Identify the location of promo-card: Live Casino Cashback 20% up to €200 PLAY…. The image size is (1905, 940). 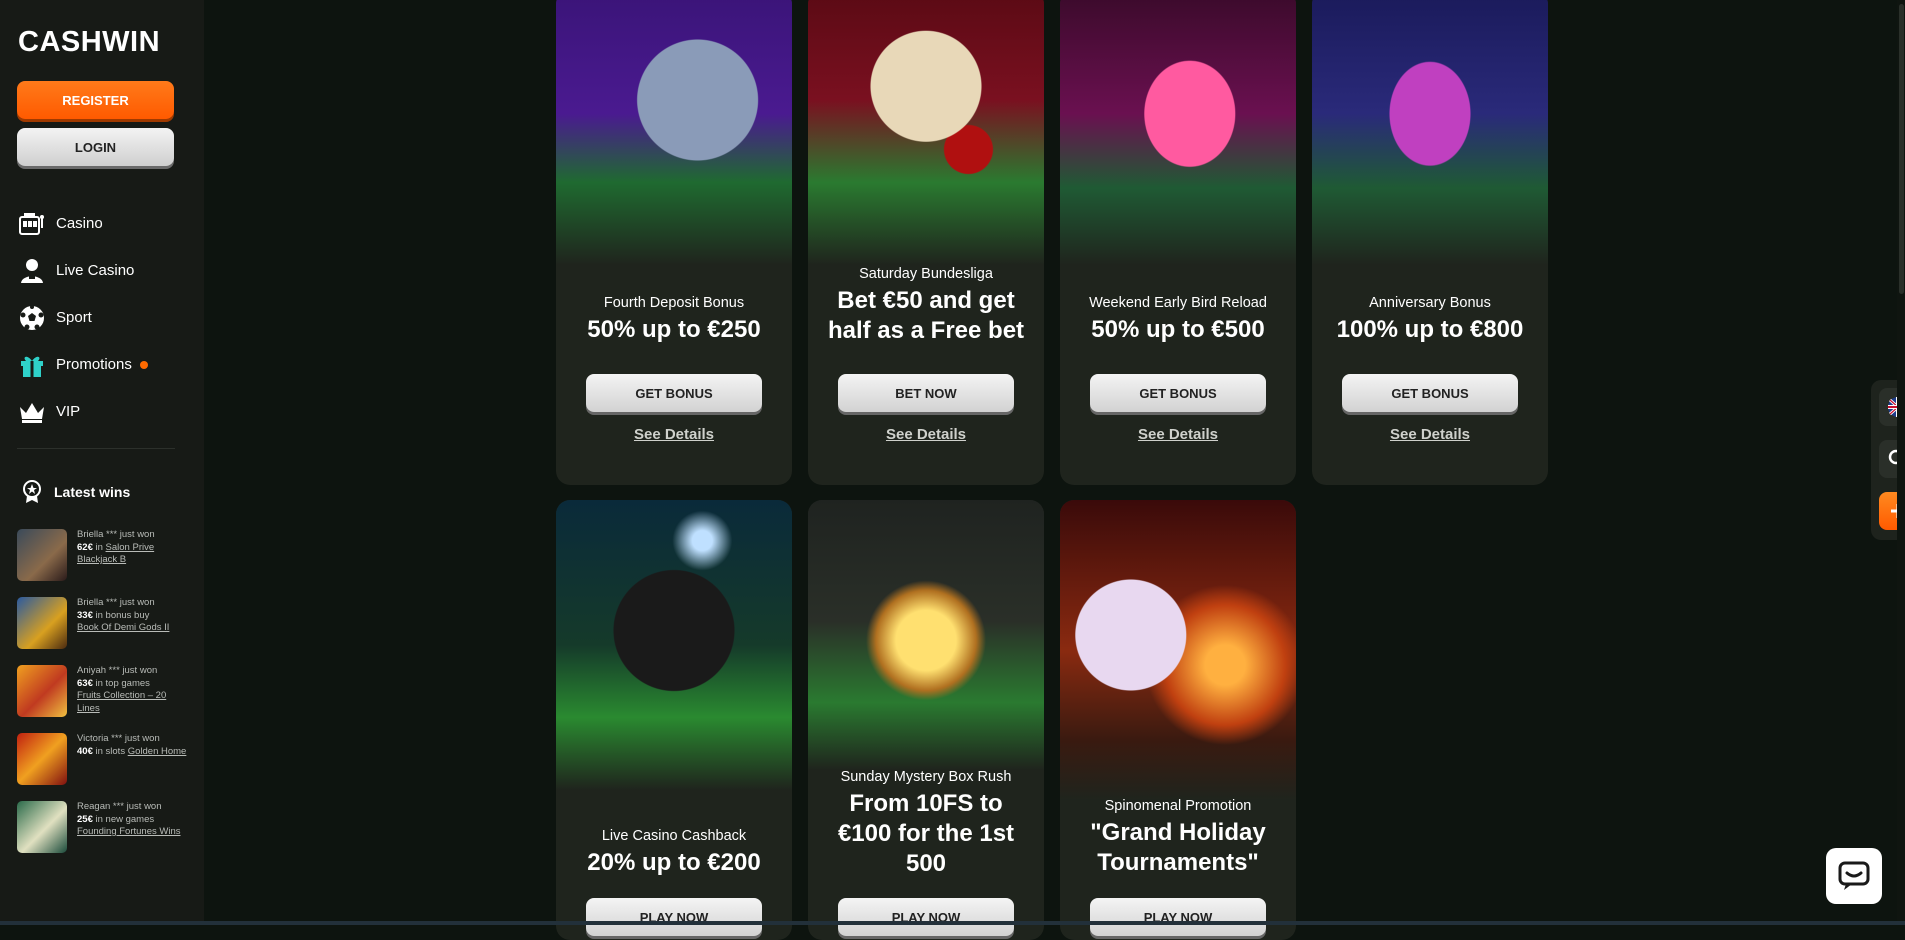
(674, 720).